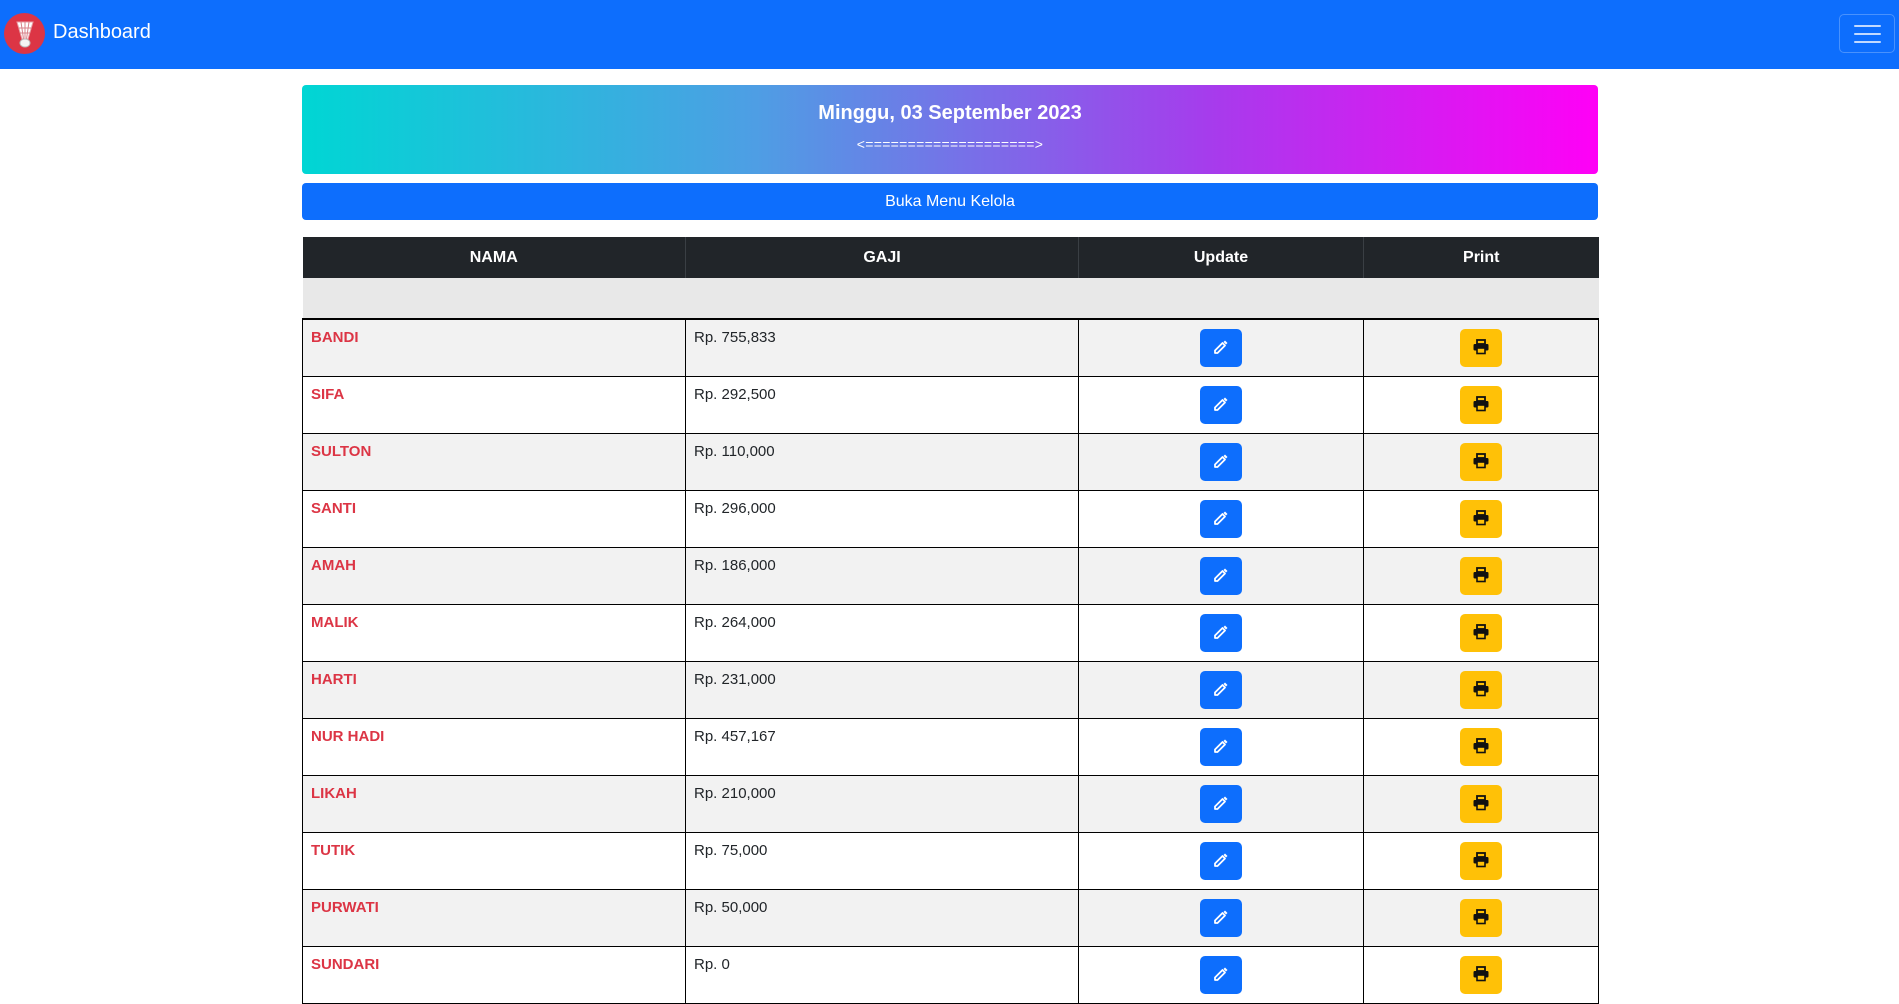  I want to click on employee-name: LIKAH, so click(494, 804).